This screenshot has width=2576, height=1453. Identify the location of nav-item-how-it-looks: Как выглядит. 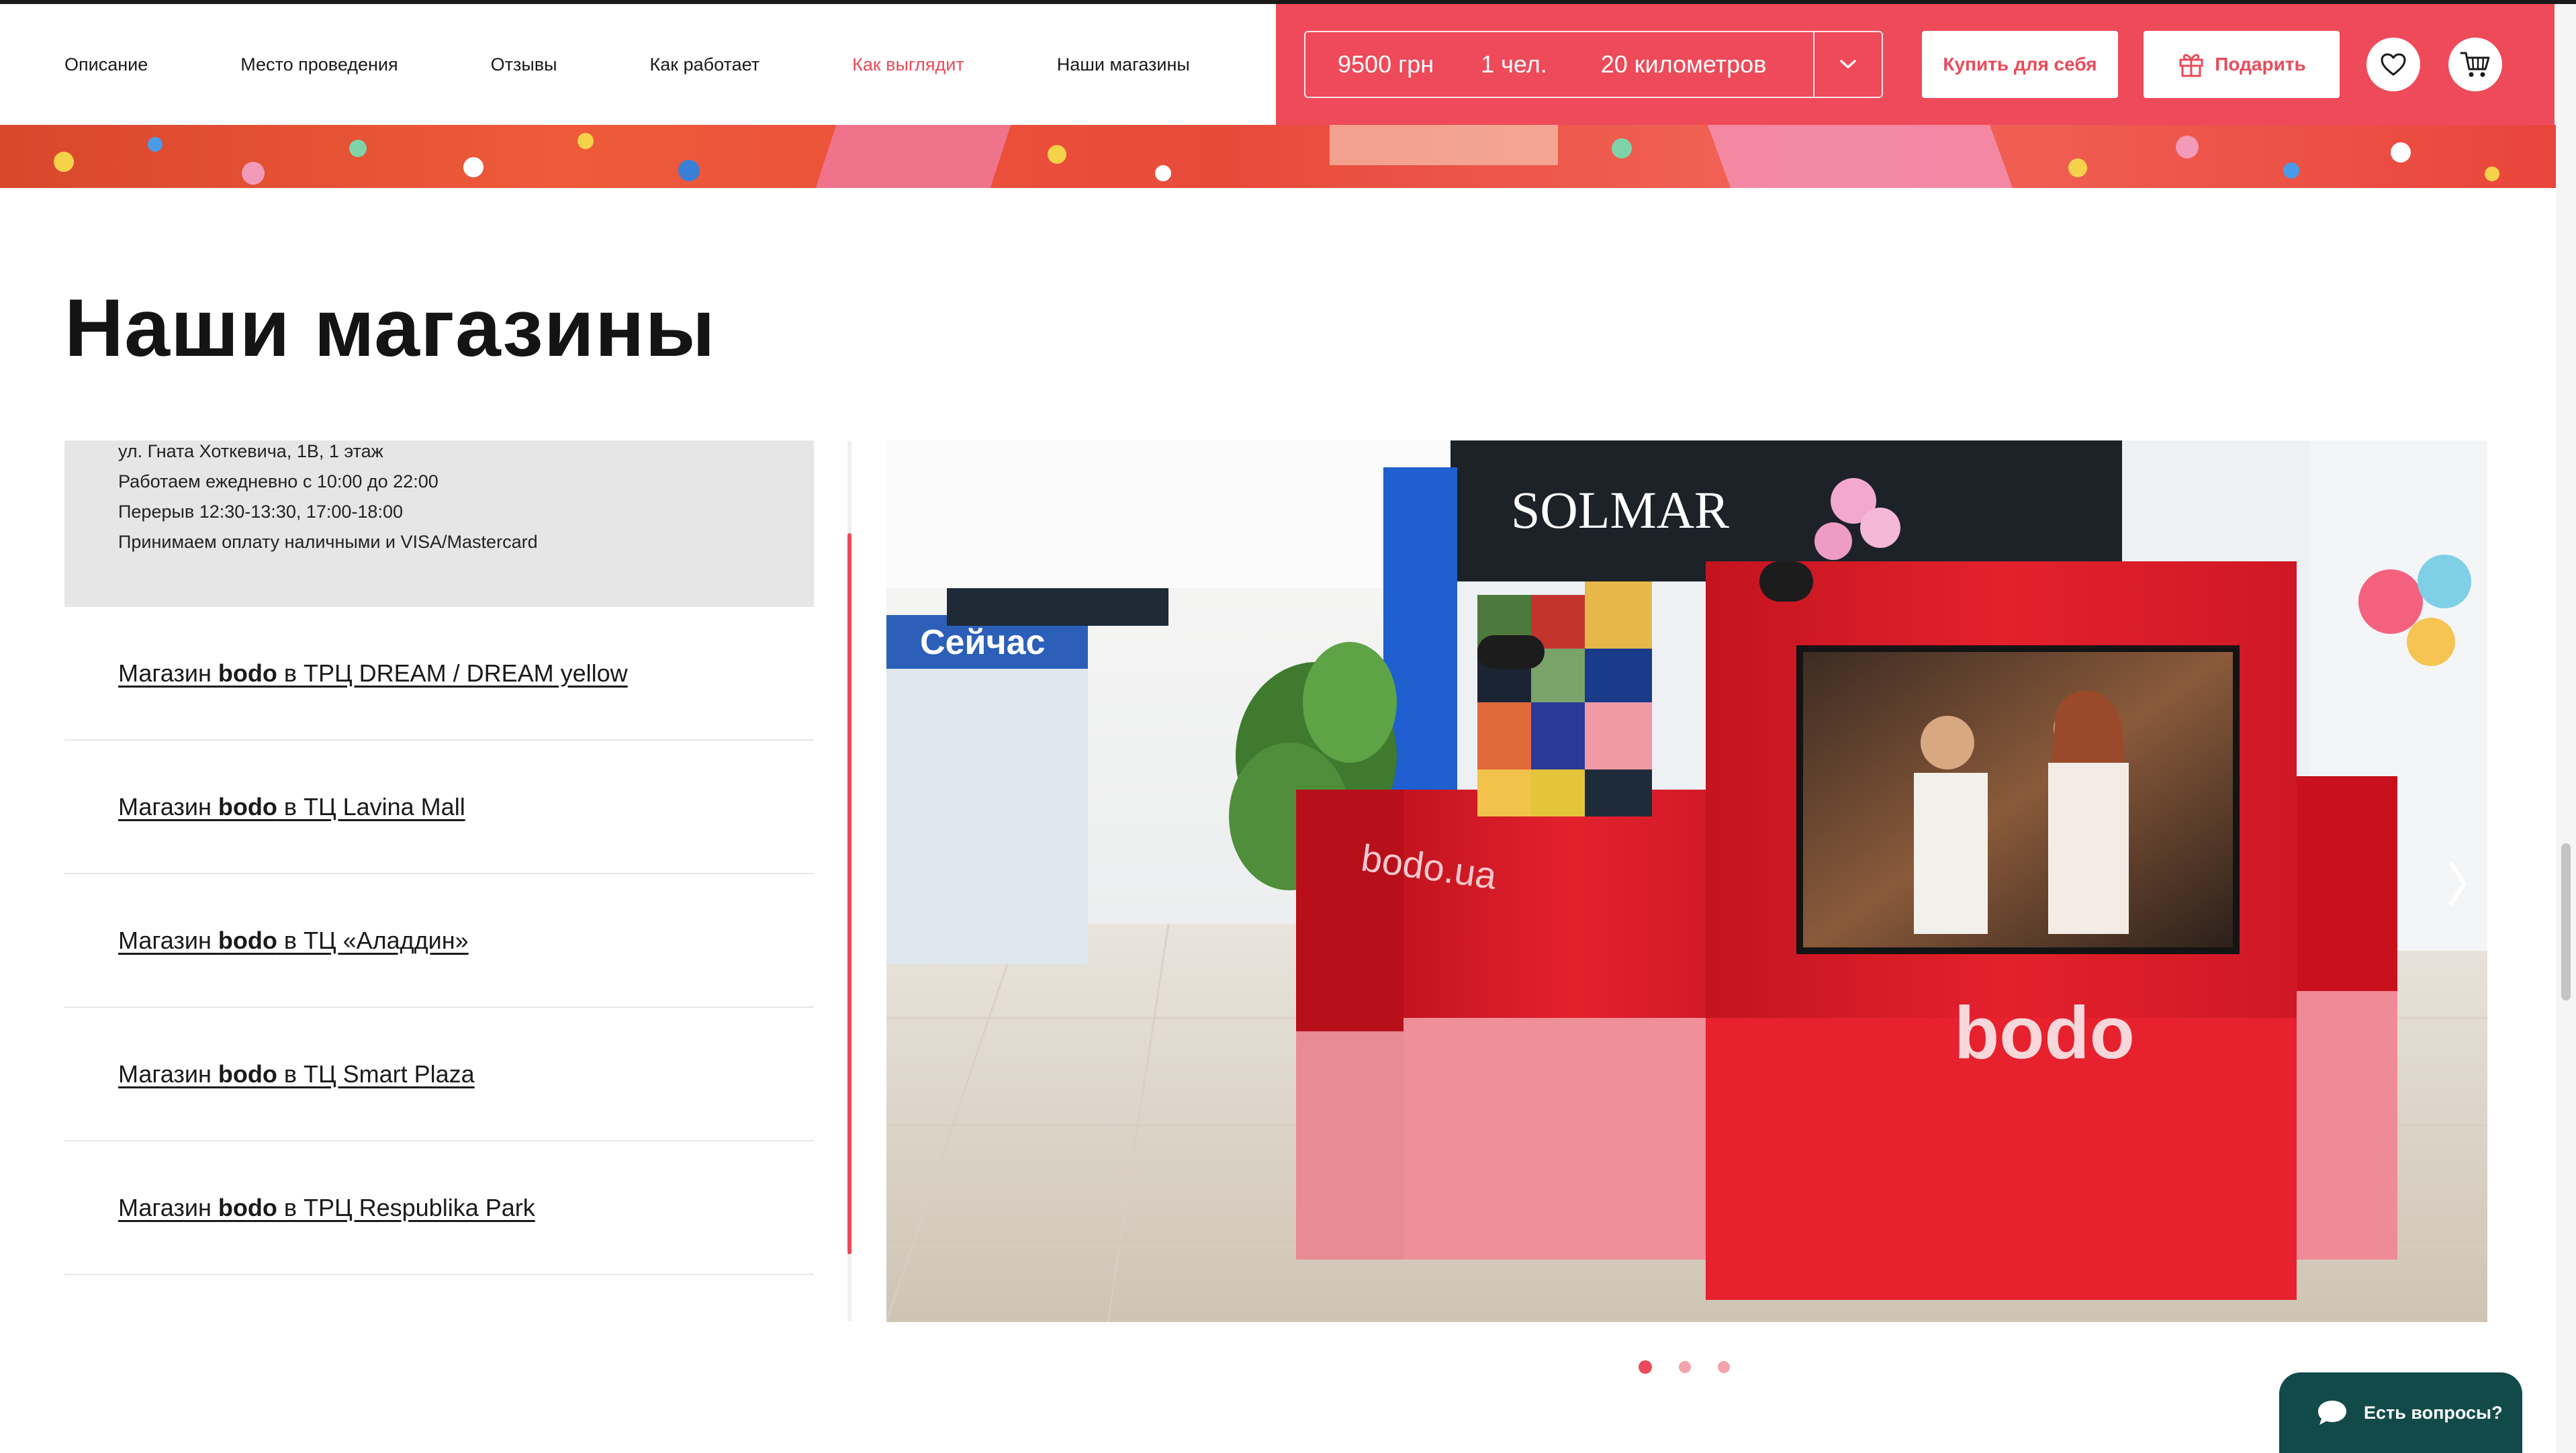
(908, 64).